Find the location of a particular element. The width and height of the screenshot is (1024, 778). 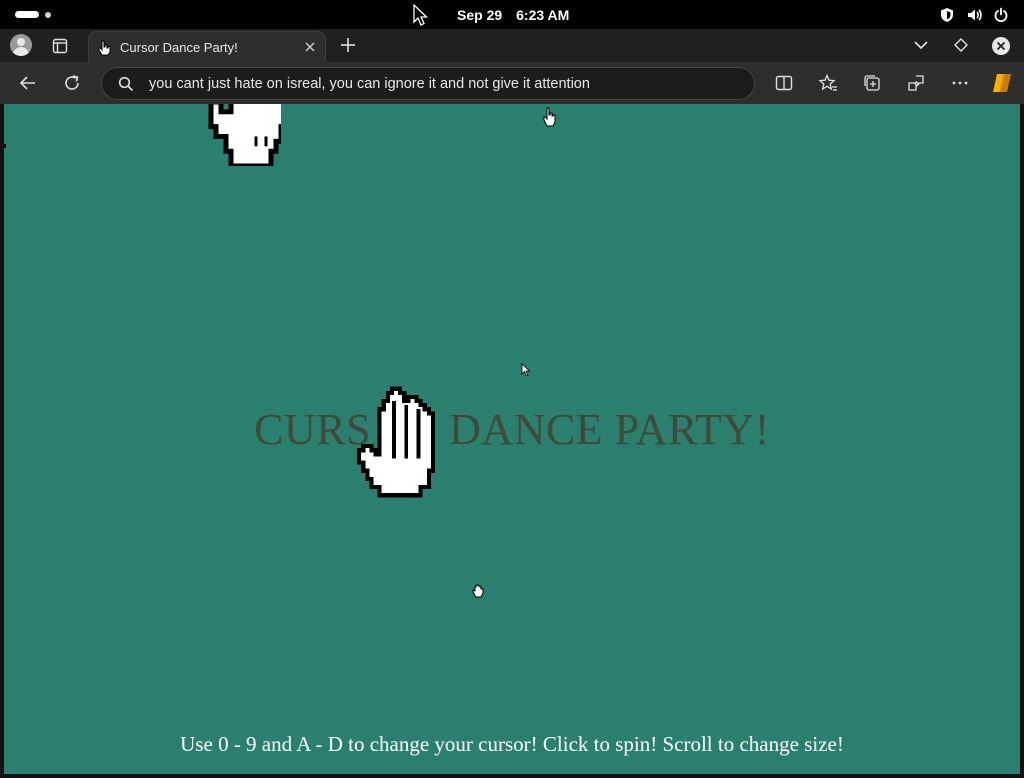

activities-button is located at coordinates (27, 14).